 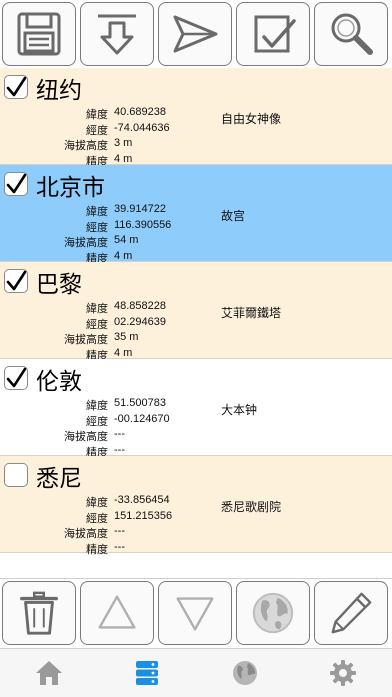 What do you see at coordinates (126, 337) in the screenshot?
I see `altitude-value: 35 m` at bounding box center [126, 337].